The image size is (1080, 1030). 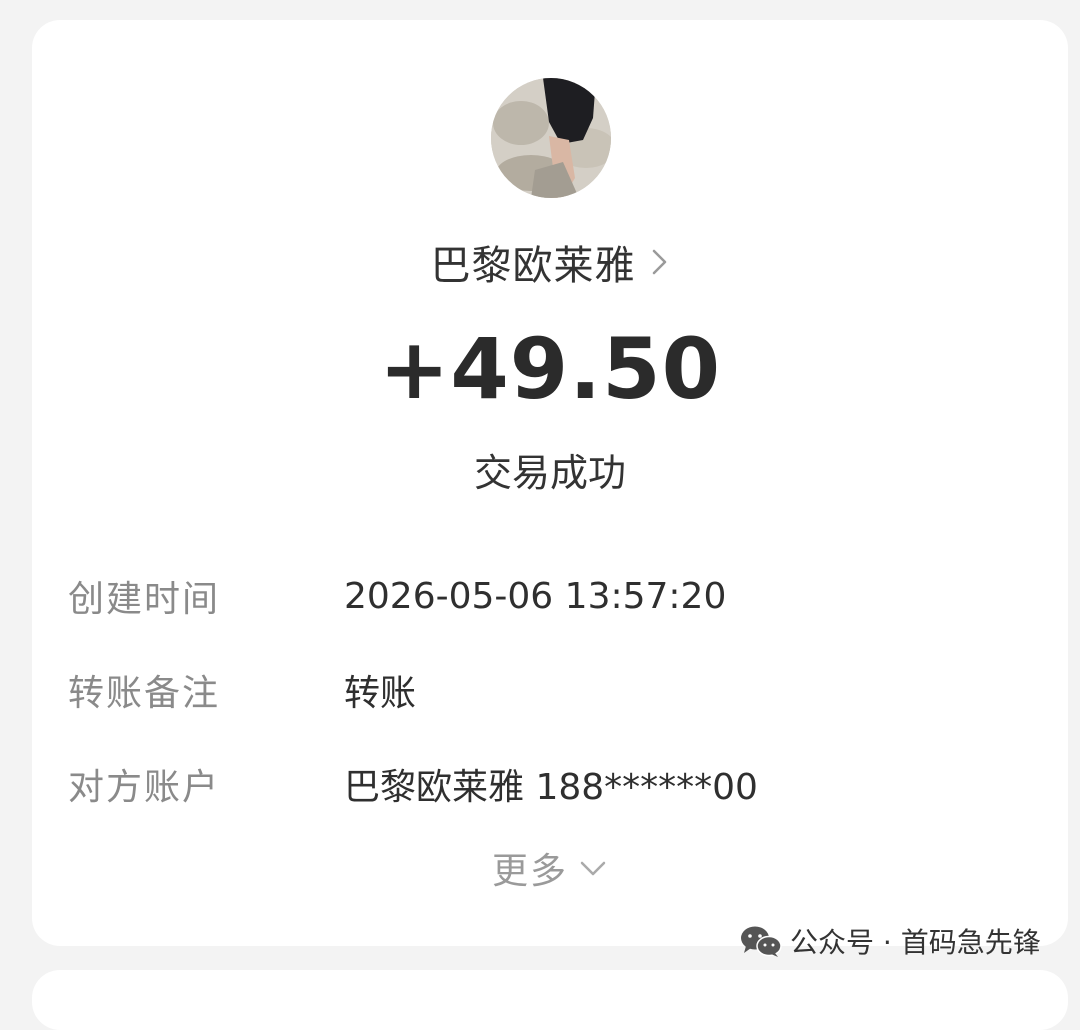 What do you see at coordinates (549, 473) in the screenshot?
I see `transaction-status: 交易成功` at bounding box center [549, 473].